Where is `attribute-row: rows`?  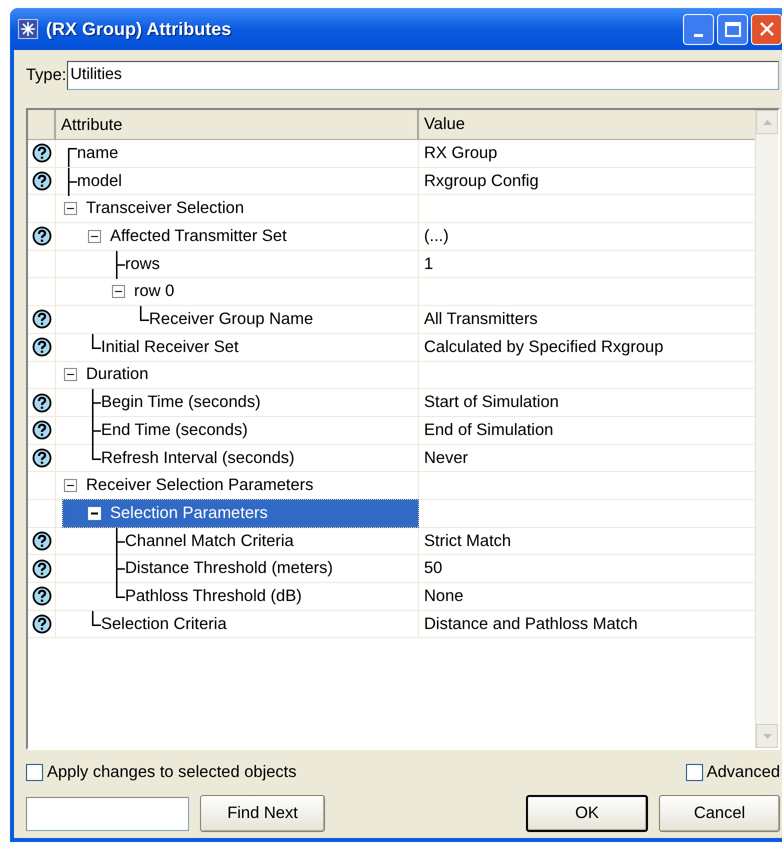
attribute-row: rows is located at coordinates (240, 264).